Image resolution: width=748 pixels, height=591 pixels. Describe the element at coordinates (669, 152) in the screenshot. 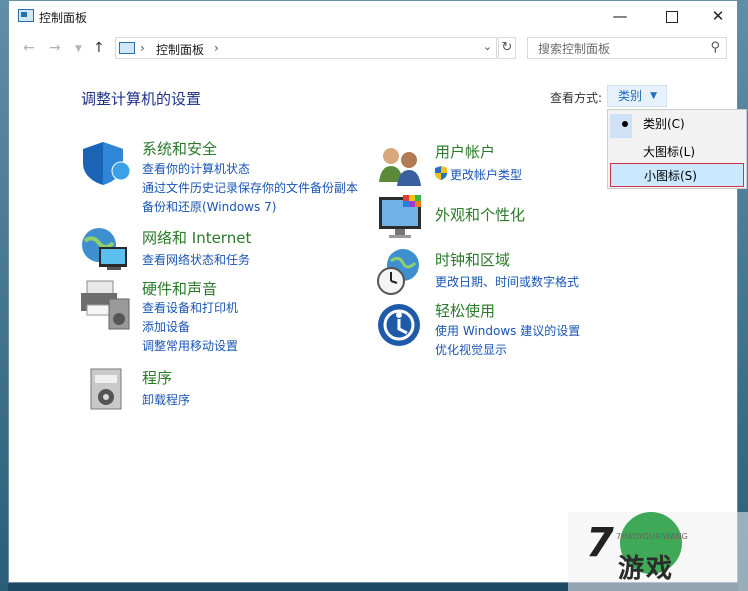

I see `menu-item-label: 大图标(L)` at that location.